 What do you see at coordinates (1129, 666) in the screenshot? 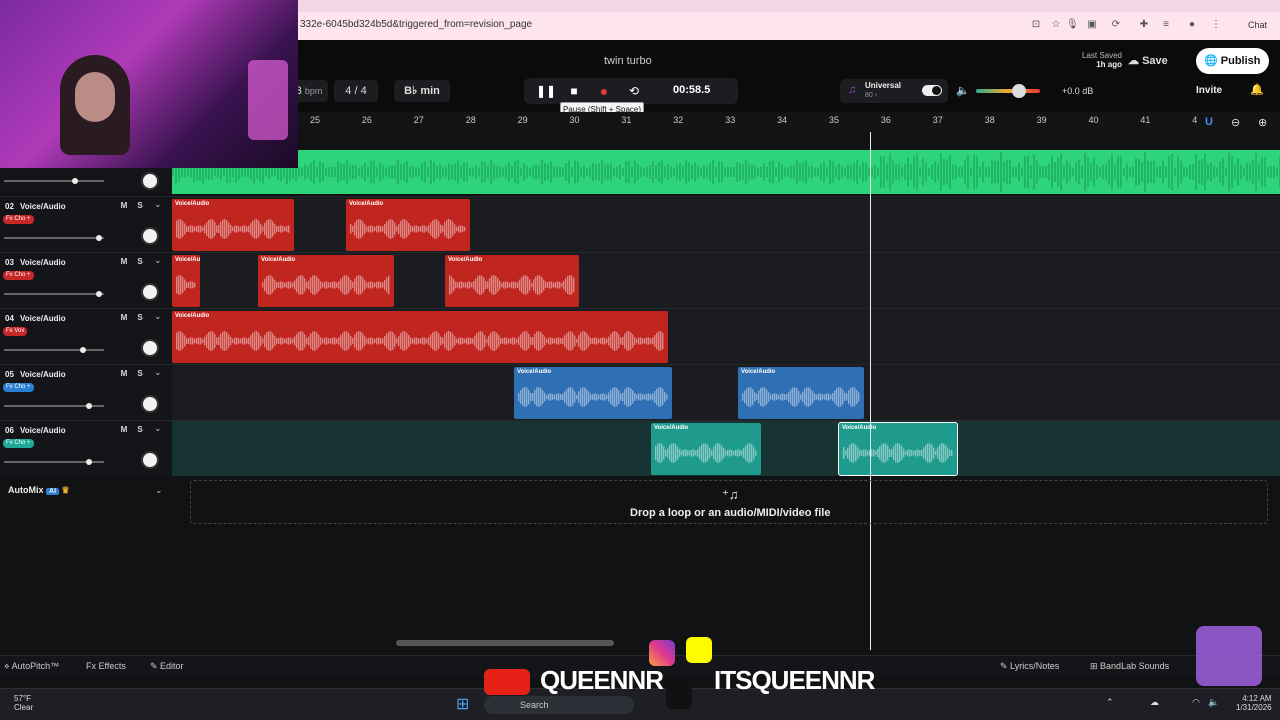
I see `sounds-button: ⊞ BandLab Sounds` at bounding box center [1129, 666].